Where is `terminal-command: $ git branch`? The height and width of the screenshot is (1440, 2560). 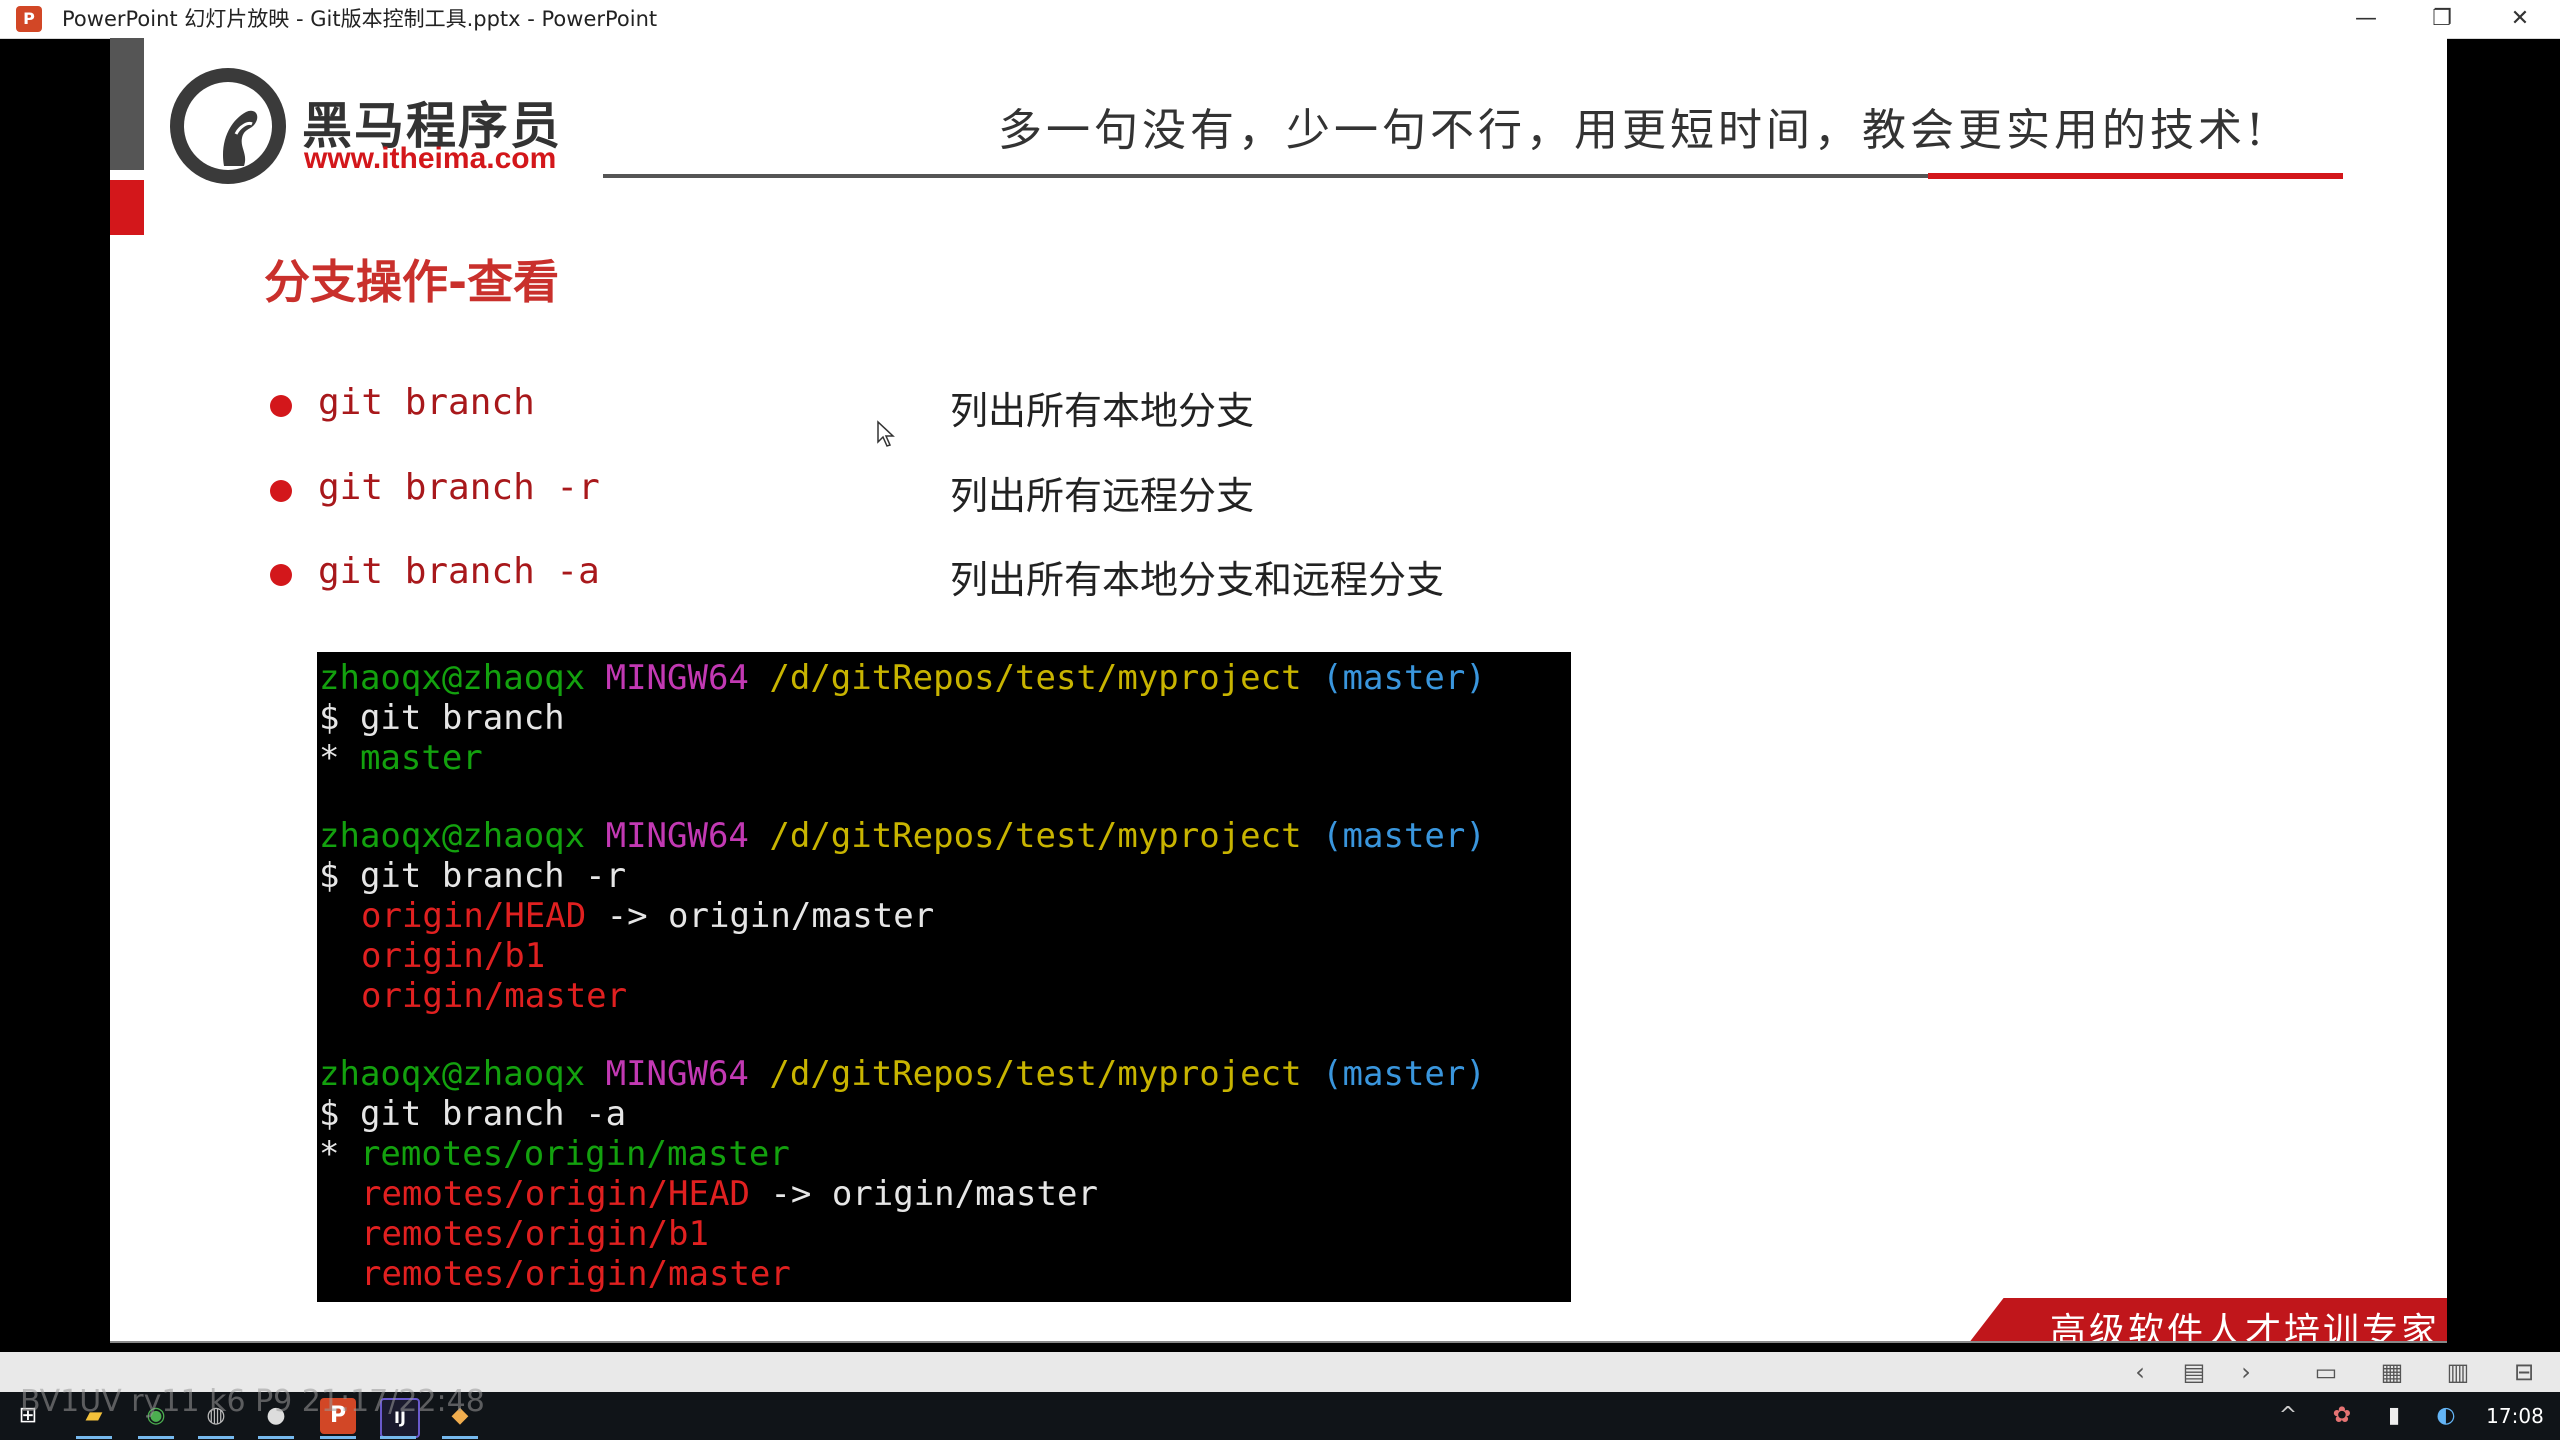
terminal-command: $ git branch is located at coordinates (442, 718).